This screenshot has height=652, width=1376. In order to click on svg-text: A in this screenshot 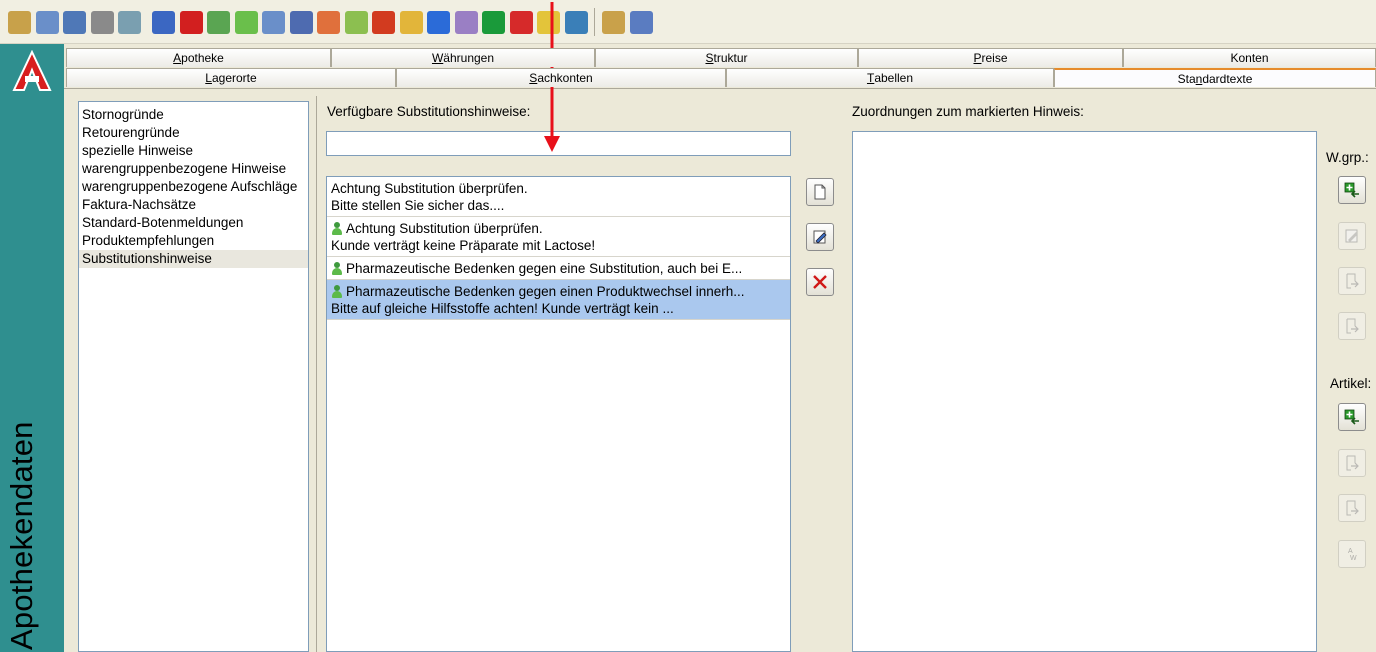, I will do `click(1350, 551)`.